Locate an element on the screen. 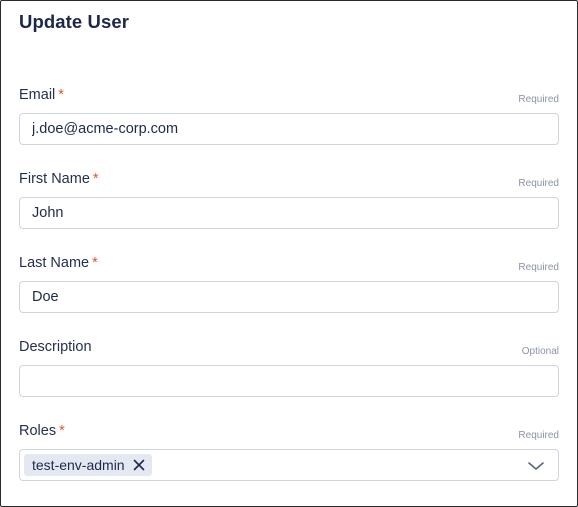 Image resolution: width=578 pixels, height=507 pixels. close-icon is located at coordinates (139, 465).